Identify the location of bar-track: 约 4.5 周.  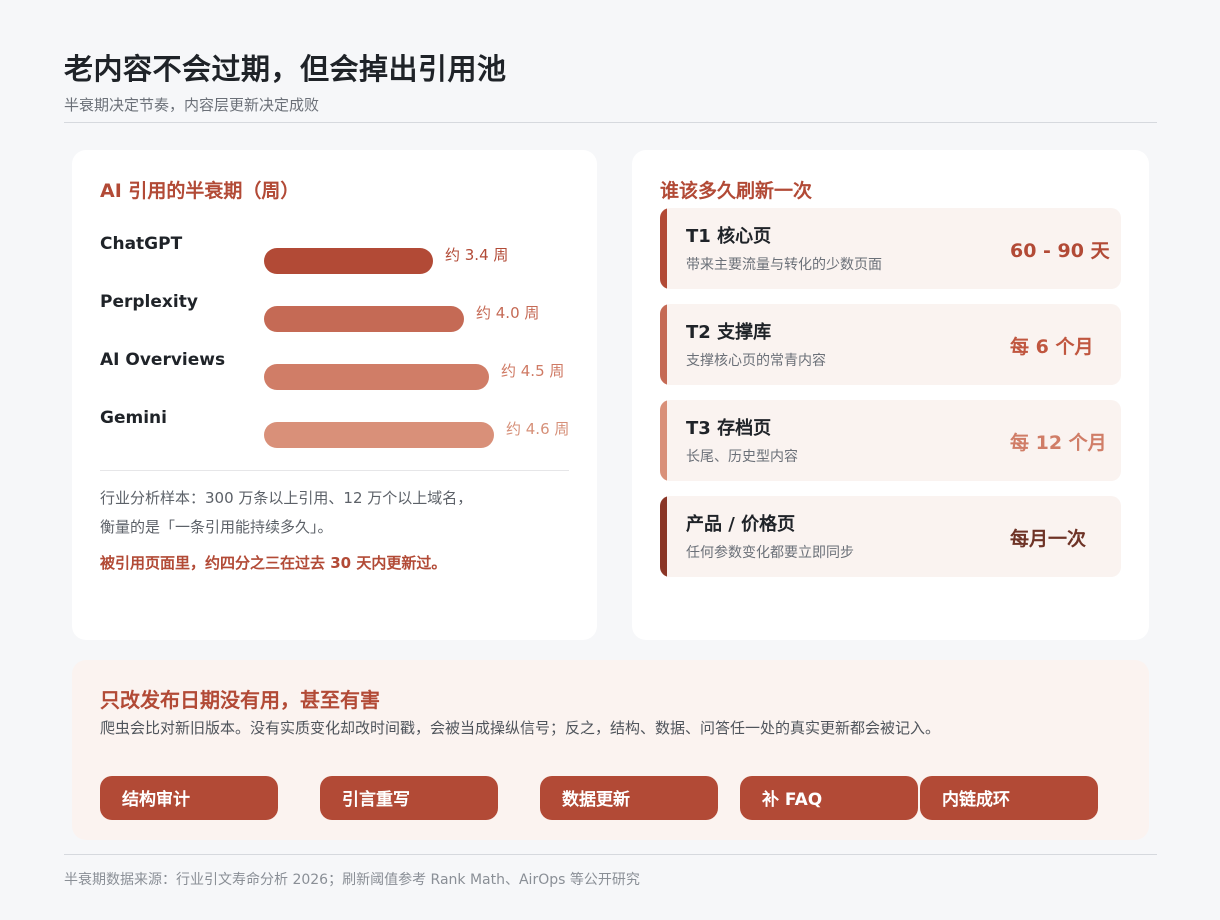
(424, 376).